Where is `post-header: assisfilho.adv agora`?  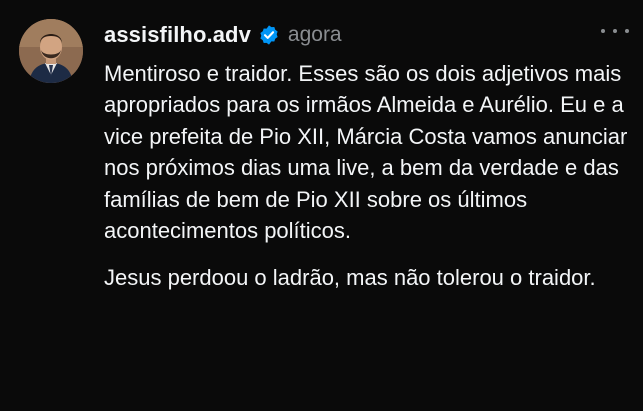 post-header: assisfilho.adv agora is located at coordinates (223, 35).